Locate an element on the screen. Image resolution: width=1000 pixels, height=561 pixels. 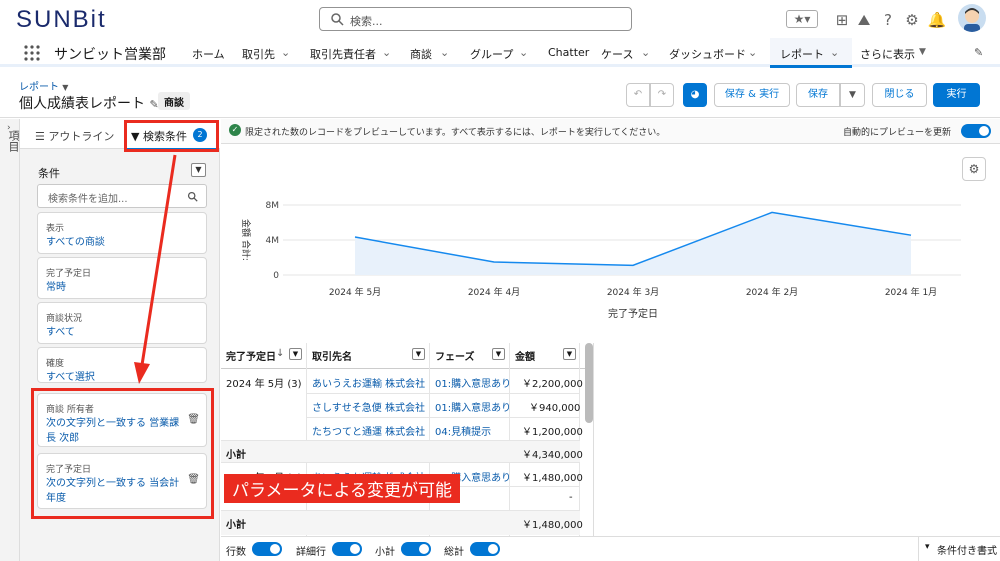
save-button: 保存 is located at coordinates (818, 95).